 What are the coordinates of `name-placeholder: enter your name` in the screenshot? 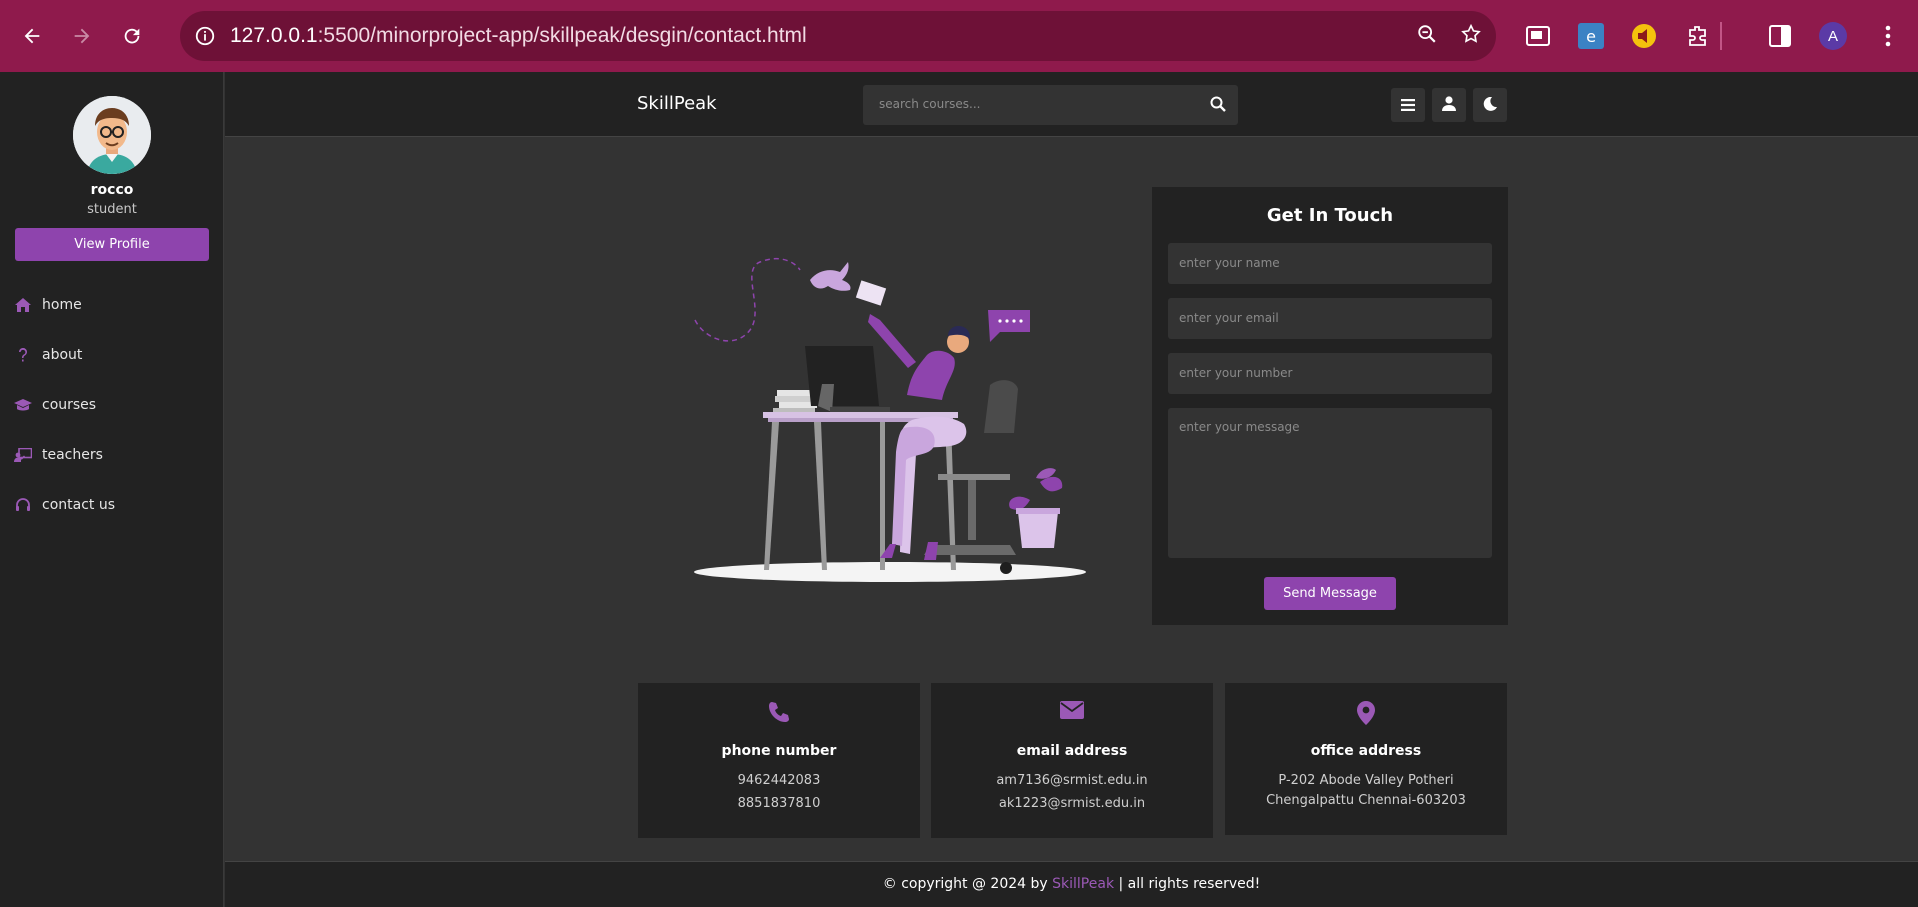 It's located at (1229, 263).